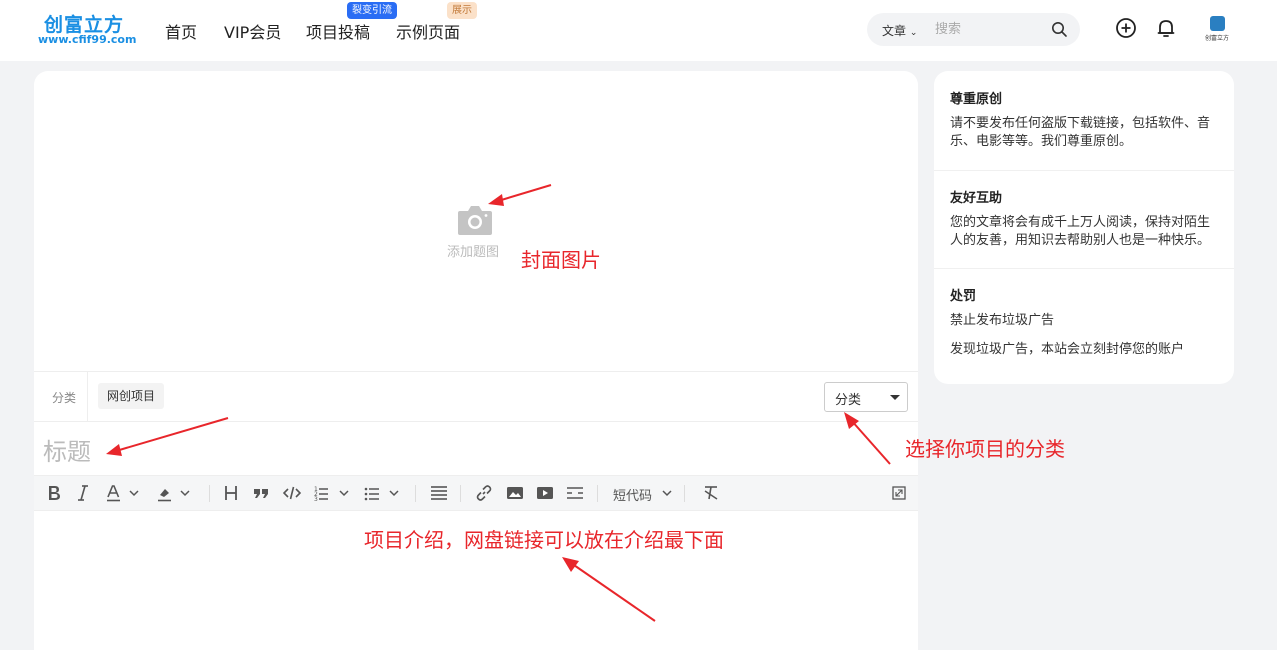  I want to click on italic-icon, so click(83, 493).